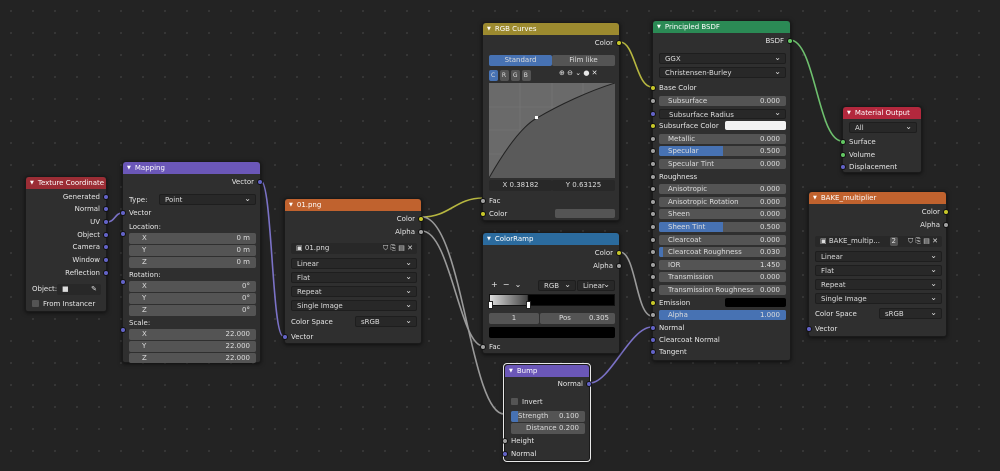 The width and height of the screenshot is (1000, 471). I want to click on input-slider: Transmission 0.000, so click(722, 277).